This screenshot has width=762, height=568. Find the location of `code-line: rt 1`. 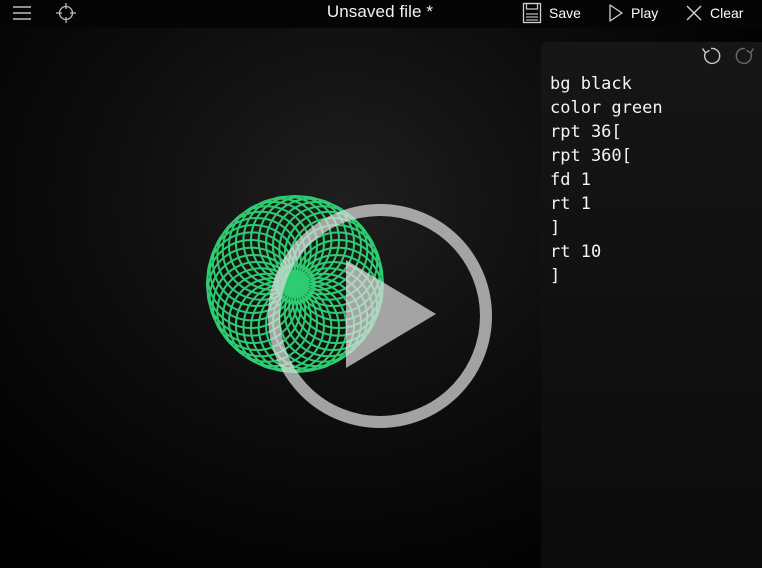

code-line: rt 1 is located at coordinates (570, 204).